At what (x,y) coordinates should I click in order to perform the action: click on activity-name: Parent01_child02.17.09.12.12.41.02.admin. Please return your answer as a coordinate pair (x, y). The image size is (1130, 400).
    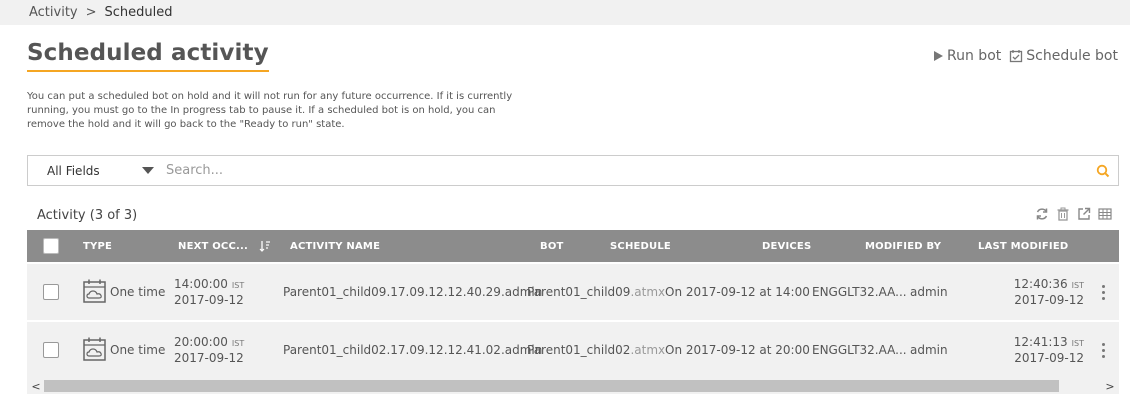
    Looking at the image, I should click on (413, 350).